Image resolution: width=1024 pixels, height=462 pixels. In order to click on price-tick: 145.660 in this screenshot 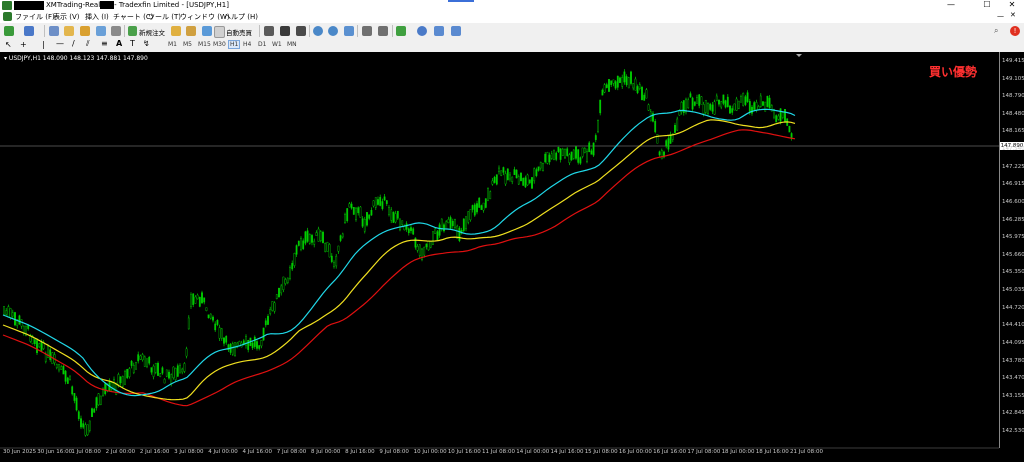, I will do `click(1013, 254)`.